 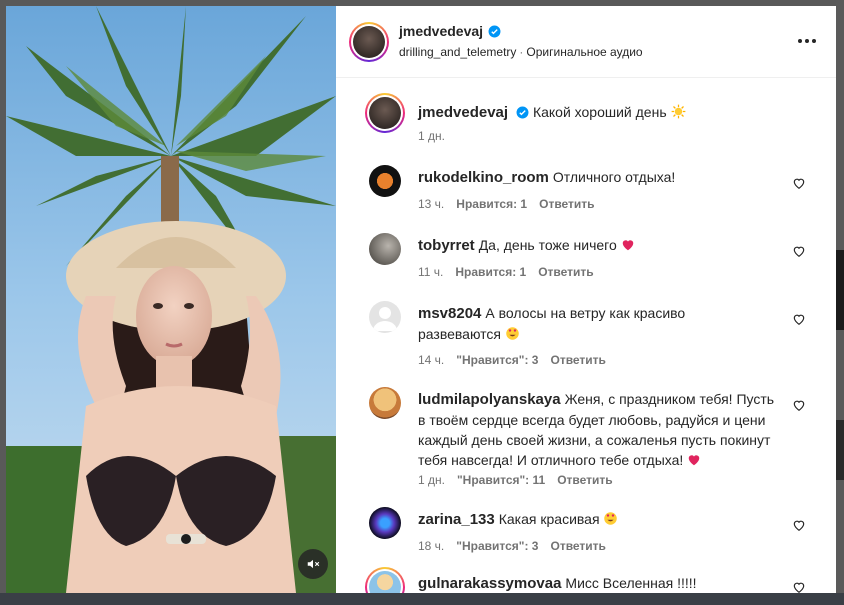 I want to click on comment-timestamp: 18 ч., so click(x=431, y=546).